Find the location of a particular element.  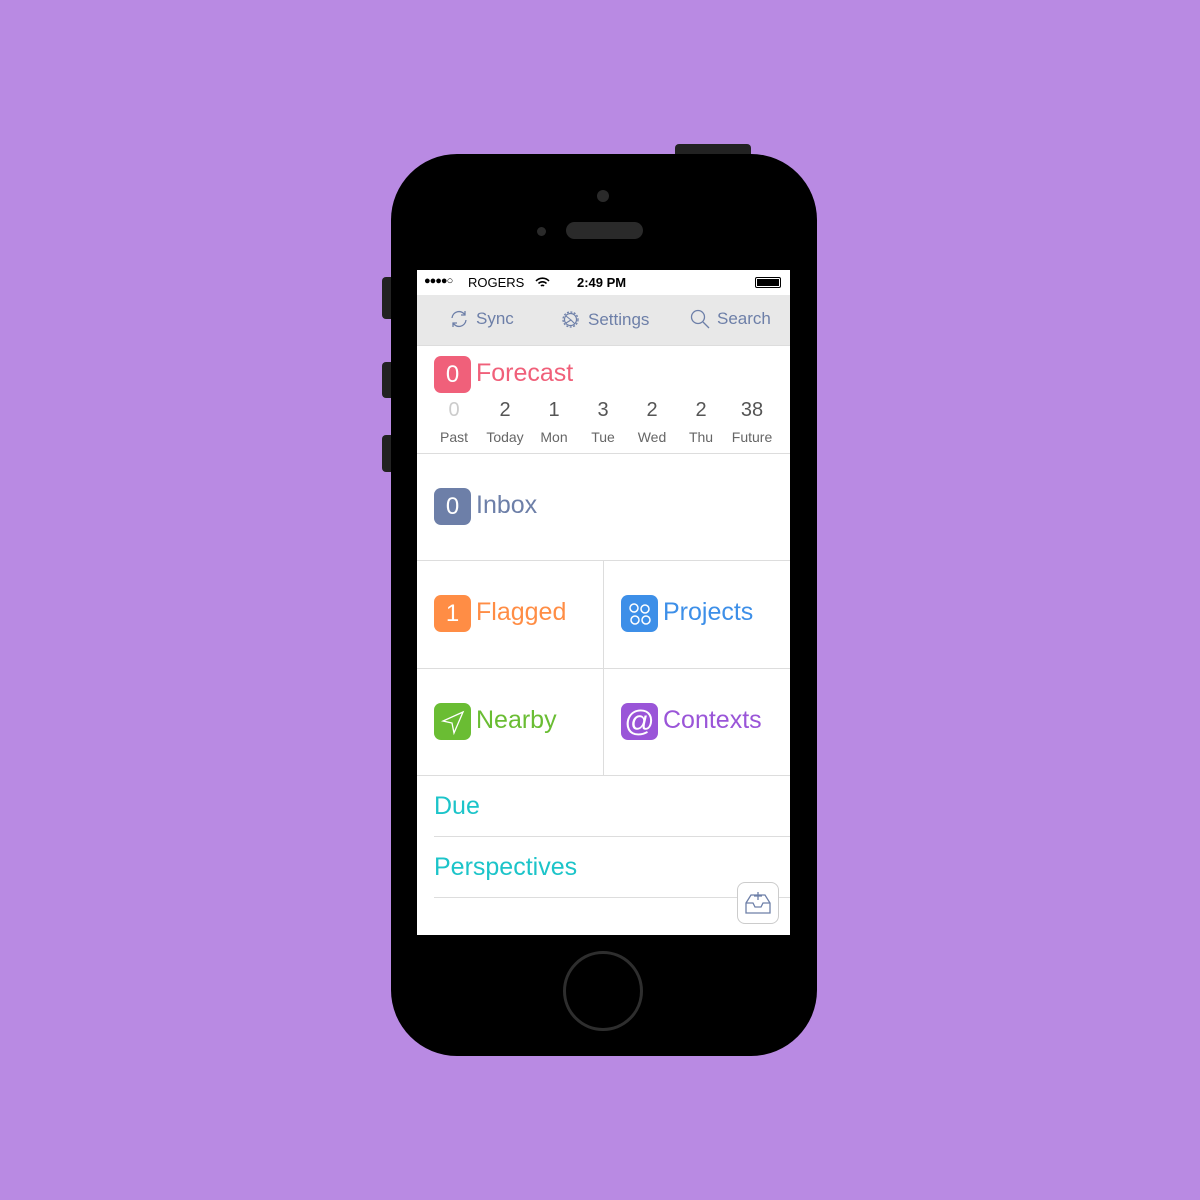

perspectives-title: Perspectives is located at coordinates (506, 867).